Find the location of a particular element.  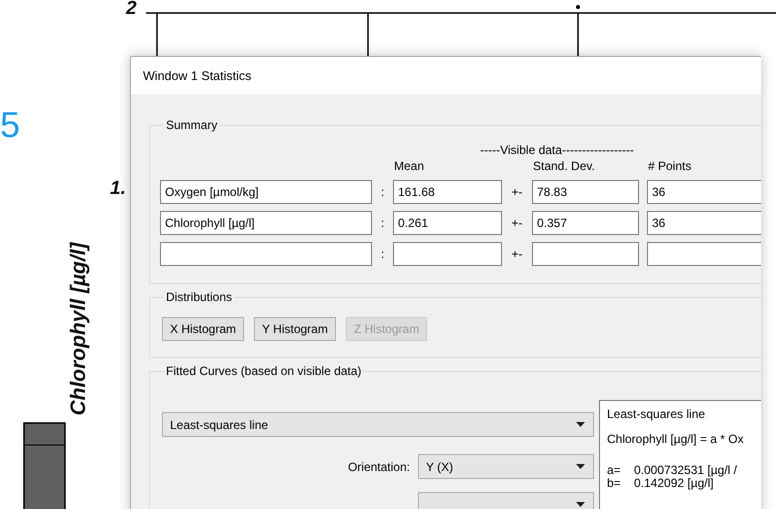

histogram-button: Y Histogram is located at coordinates (295, 329).